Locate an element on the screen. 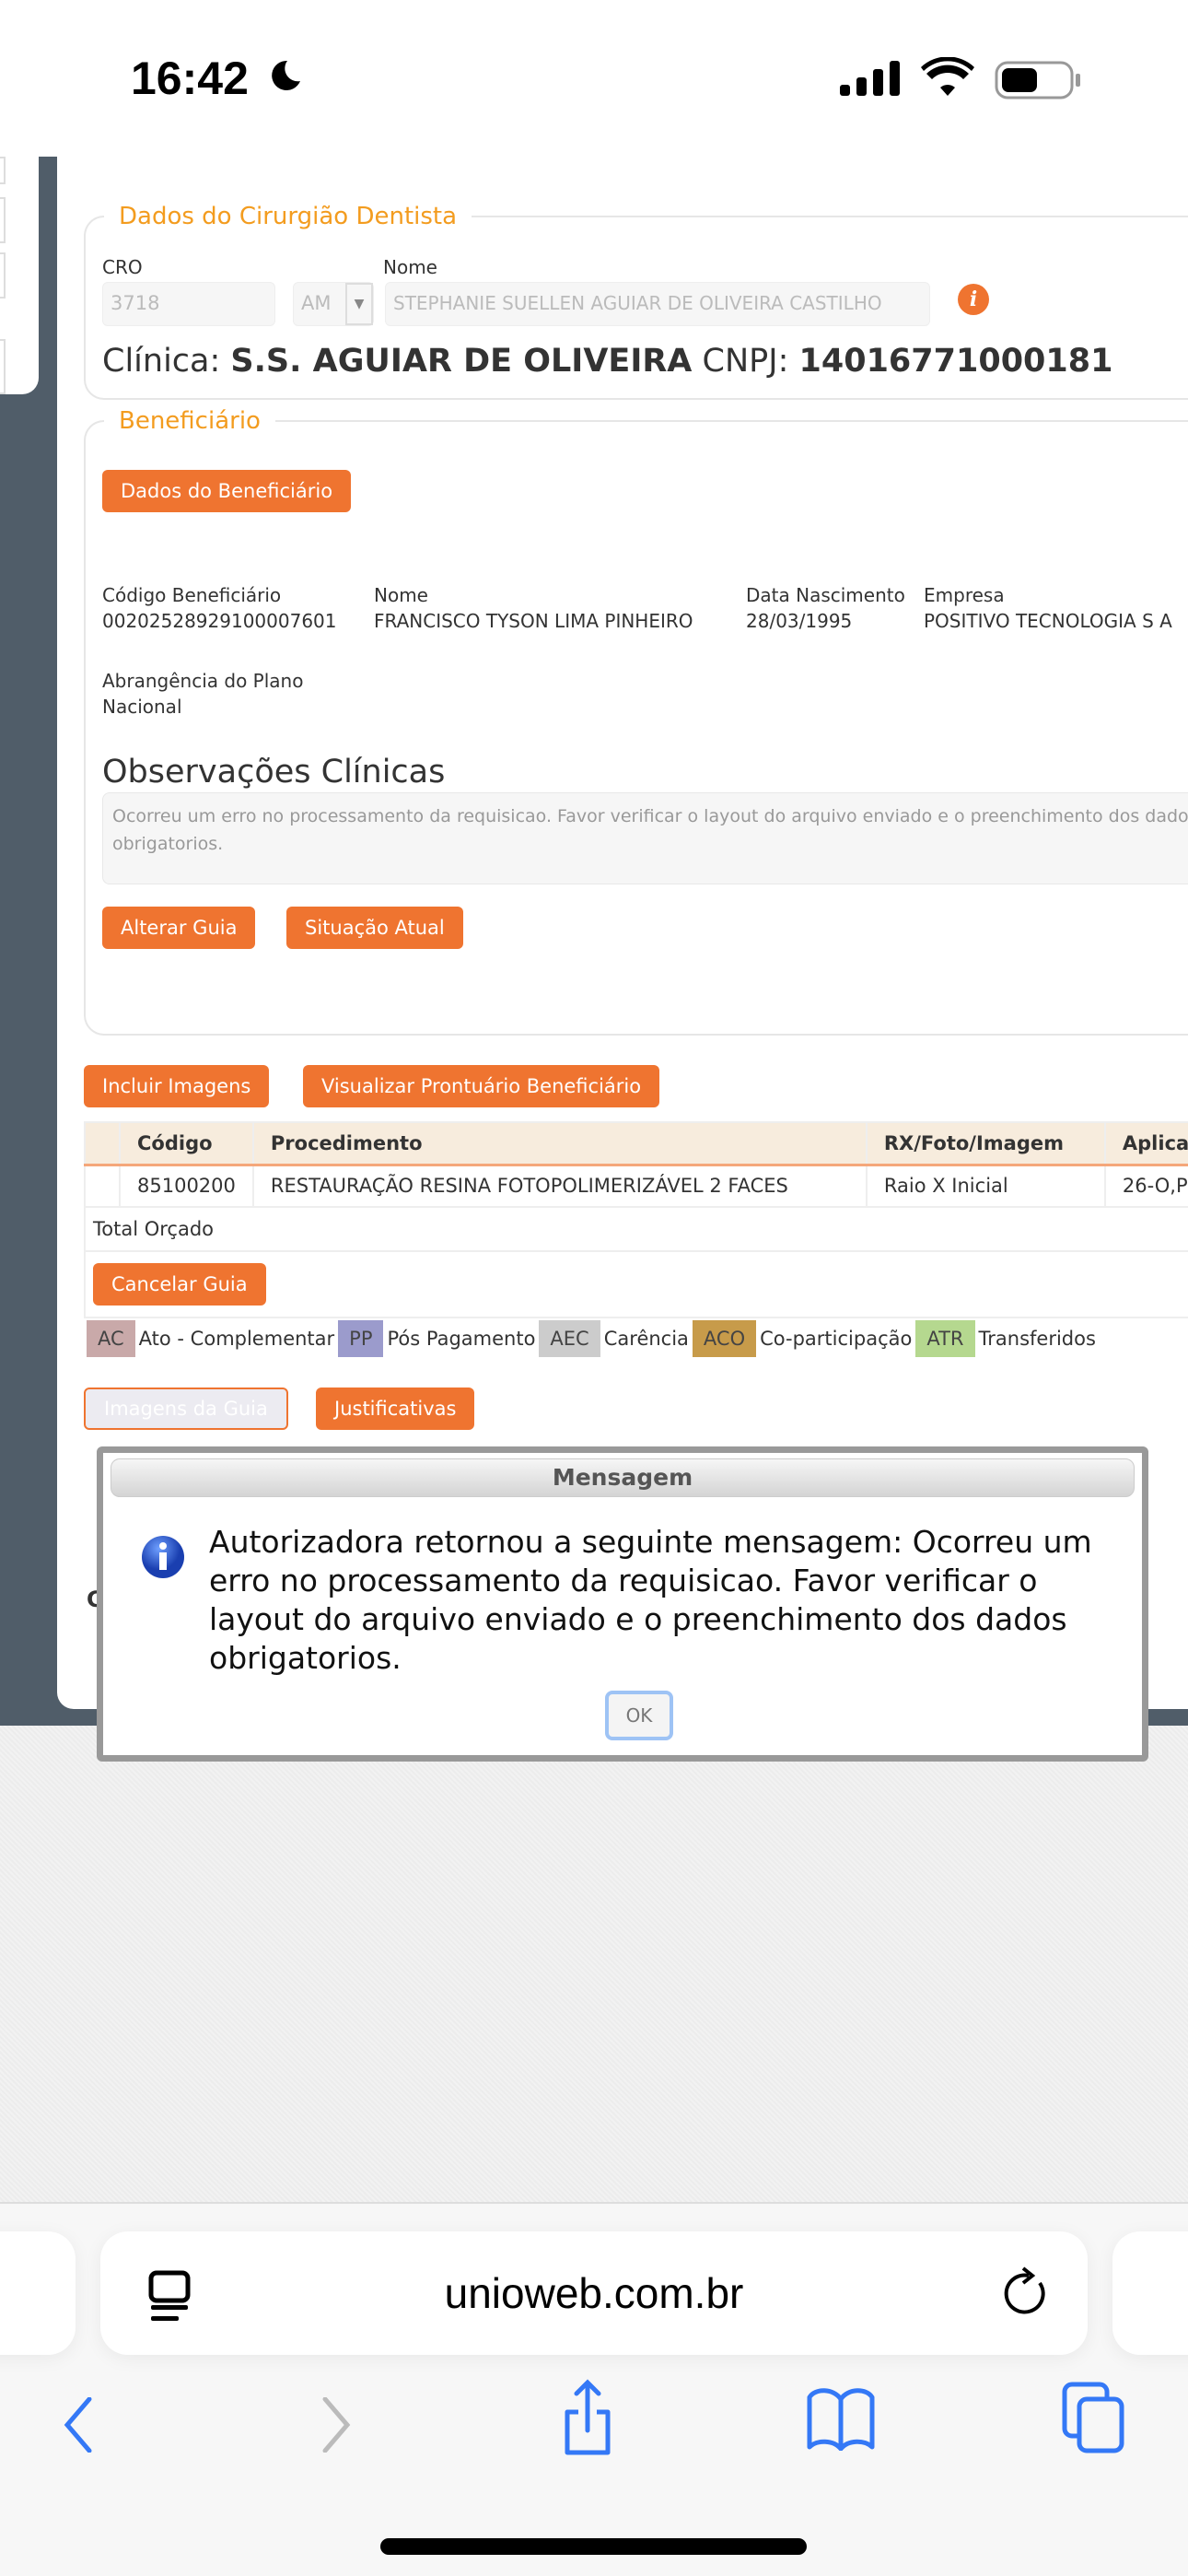 Image resolution: width=1188 pixels, height=2576 pixels. signal-icon is located at coordinates (870, 78).